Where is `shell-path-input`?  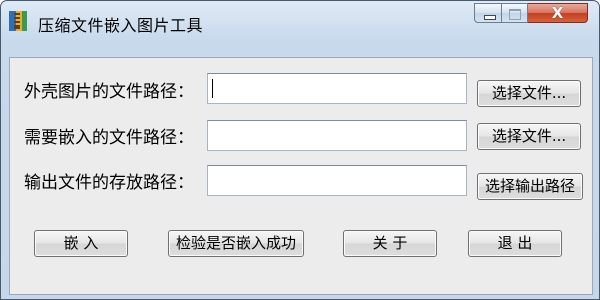
shell-path-input is located at coordinates (337, 88).